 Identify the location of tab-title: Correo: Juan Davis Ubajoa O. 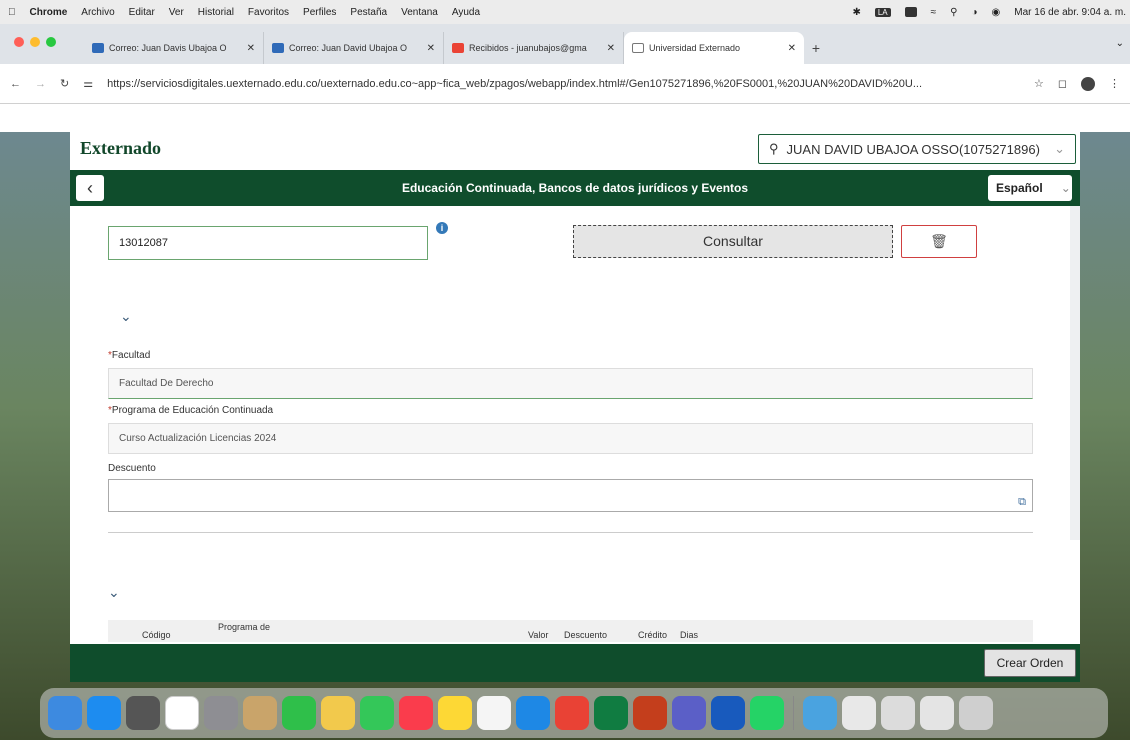
(168, 48).